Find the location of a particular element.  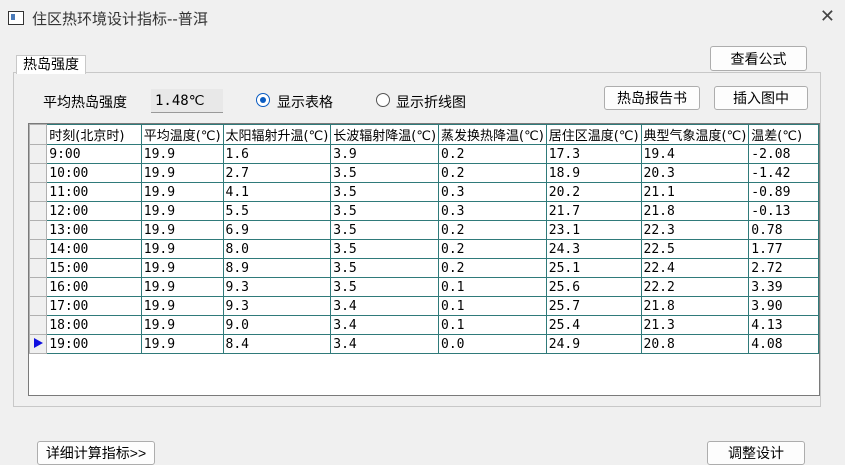

table-row: 11:00 19.9 4.1 3.5 0.3 20.2 21.1 -0.89 is located at coordinates (423, 192).